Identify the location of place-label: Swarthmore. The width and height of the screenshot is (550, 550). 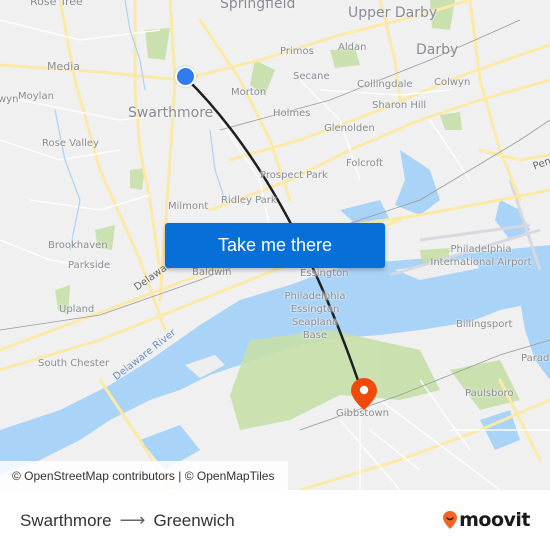
(171, 113).